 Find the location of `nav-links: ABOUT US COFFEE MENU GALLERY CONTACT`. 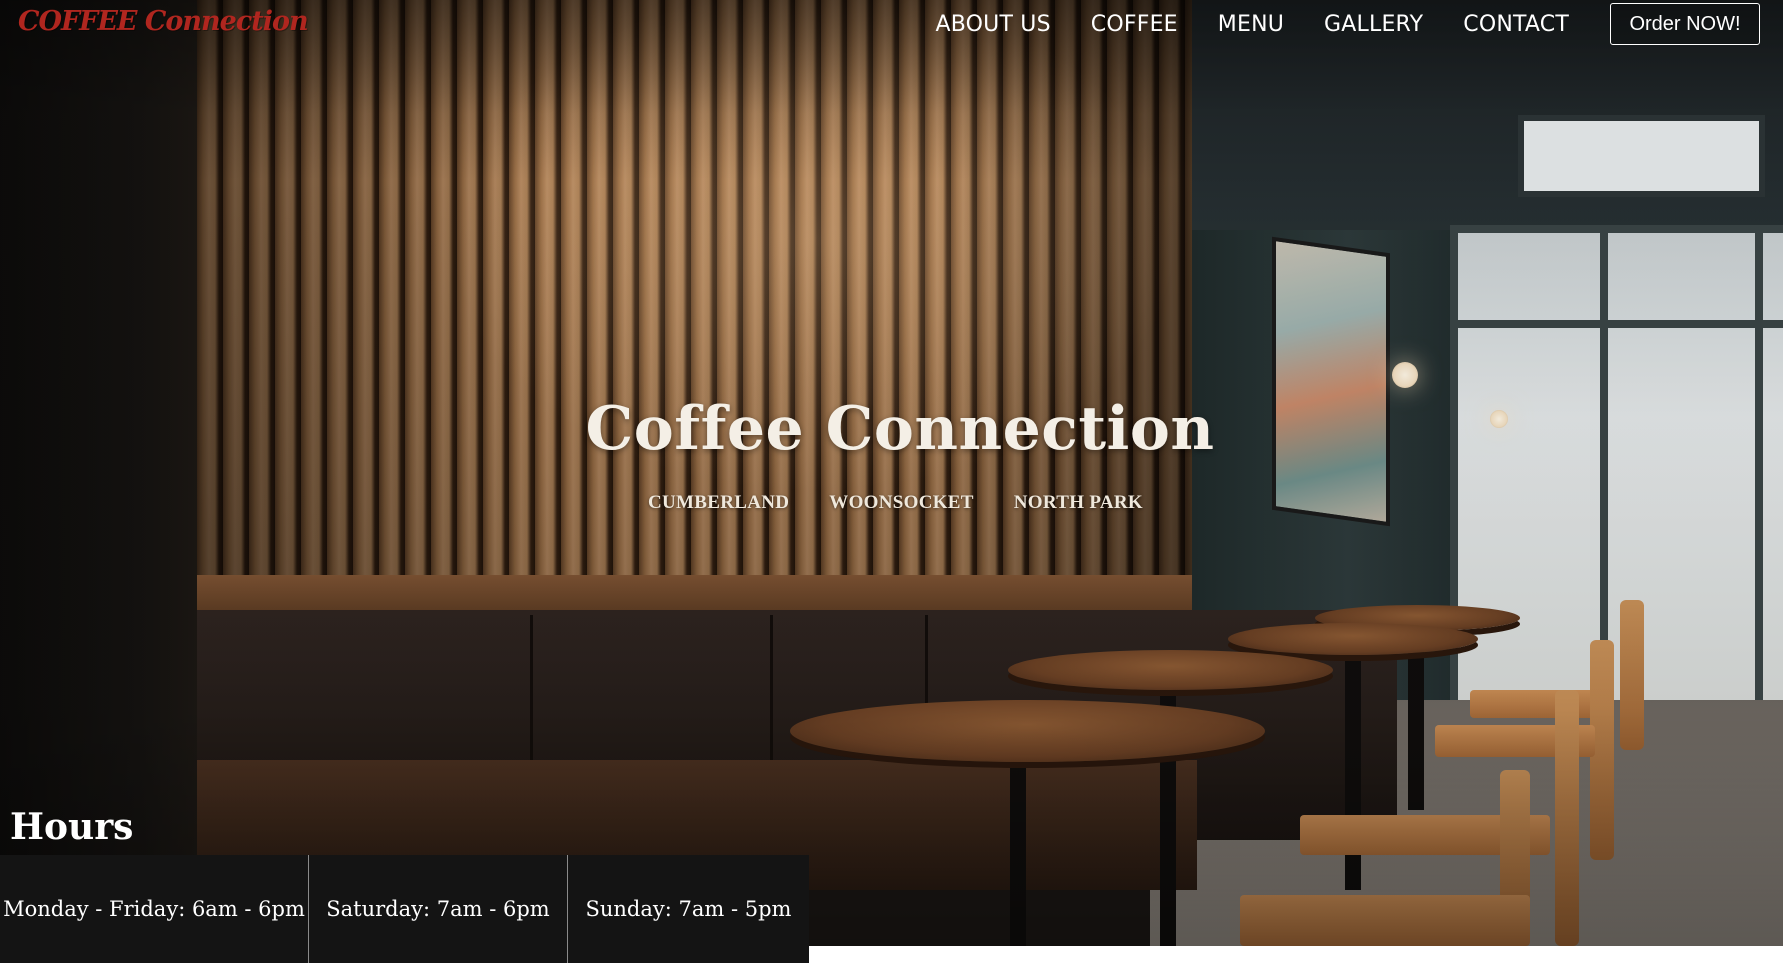

nav-links: ABOUT US COFFEE MENU GALLERY CONTACT is located at coordinates (1253, 24).